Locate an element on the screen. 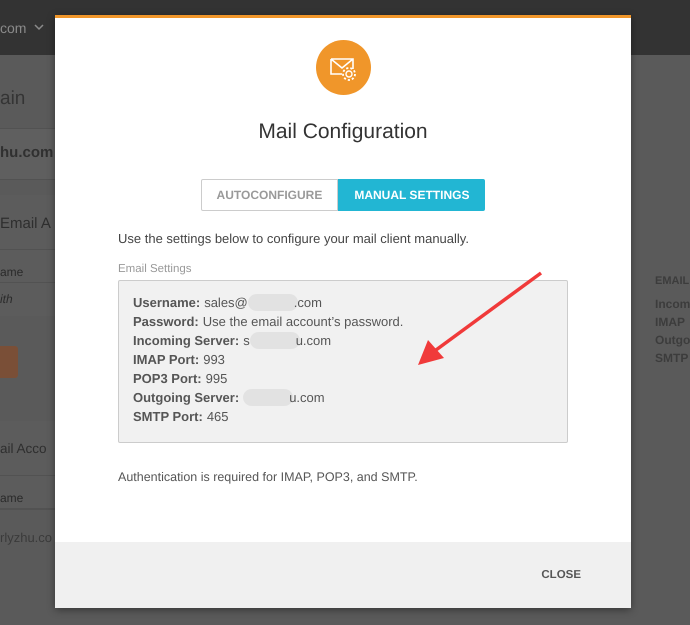 The image size is (690, 625). setting-value: sales@ is located at coordinates (226, 302).